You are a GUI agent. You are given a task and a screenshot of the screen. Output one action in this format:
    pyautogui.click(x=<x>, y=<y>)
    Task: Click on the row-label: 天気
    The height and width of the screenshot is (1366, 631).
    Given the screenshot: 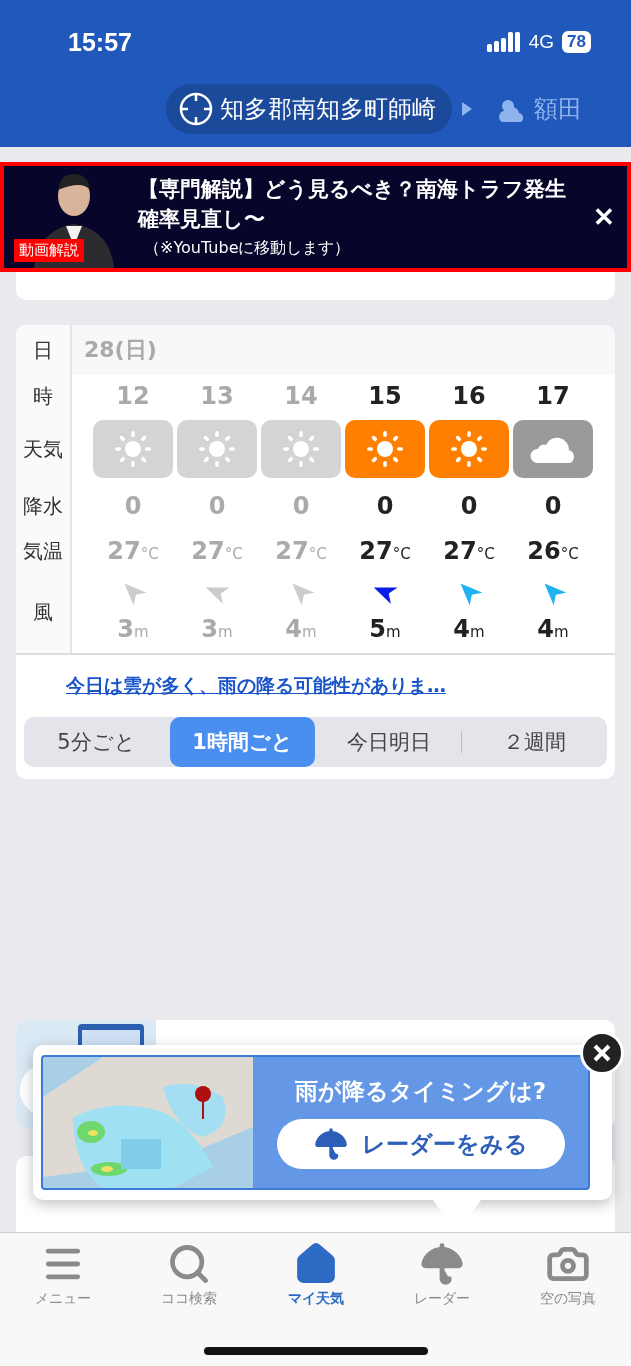 What is the action you would take?
    pyautogui.click(x=43, y=449)
    